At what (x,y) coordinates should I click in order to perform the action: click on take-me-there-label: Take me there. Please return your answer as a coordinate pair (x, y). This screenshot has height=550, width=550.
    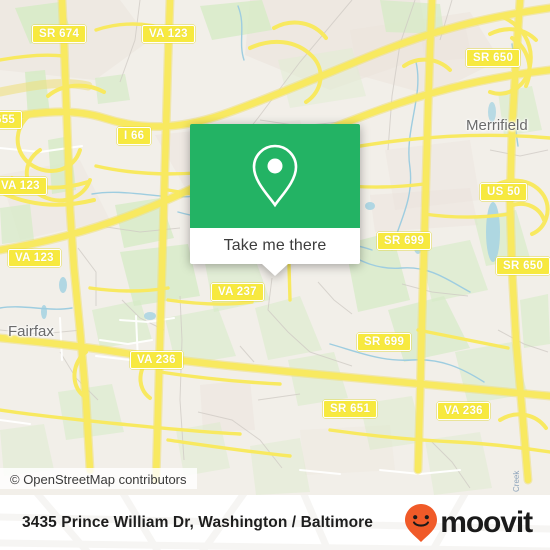
    Looking at the image, I should click on (275, 245).